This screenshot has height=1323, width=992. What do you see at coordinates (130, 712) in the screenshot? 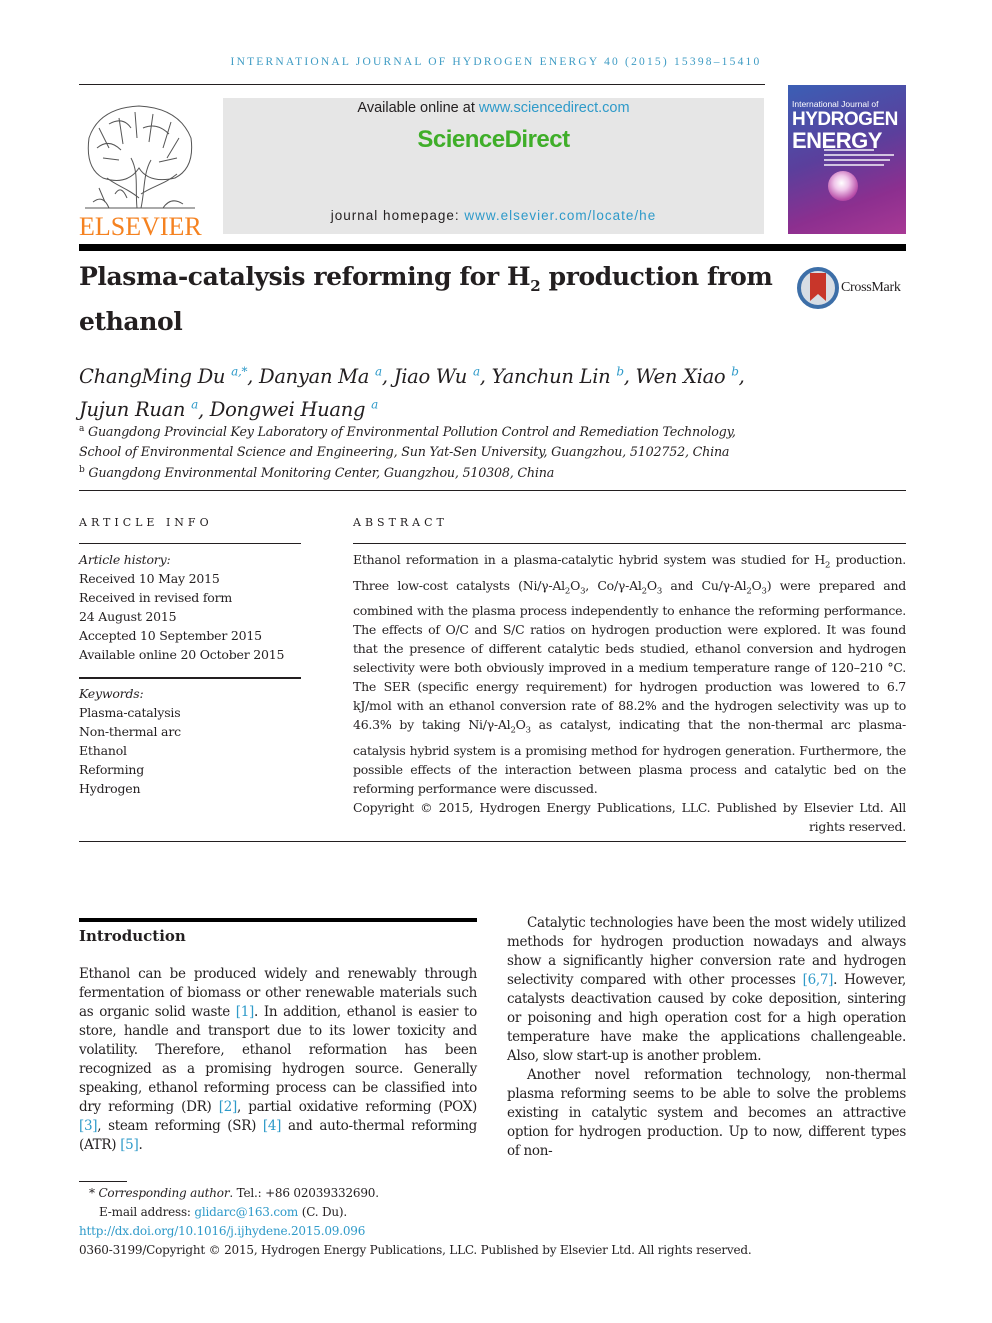
I see `keyword: Plasma-catalysis` at bounding box center [130, 712].